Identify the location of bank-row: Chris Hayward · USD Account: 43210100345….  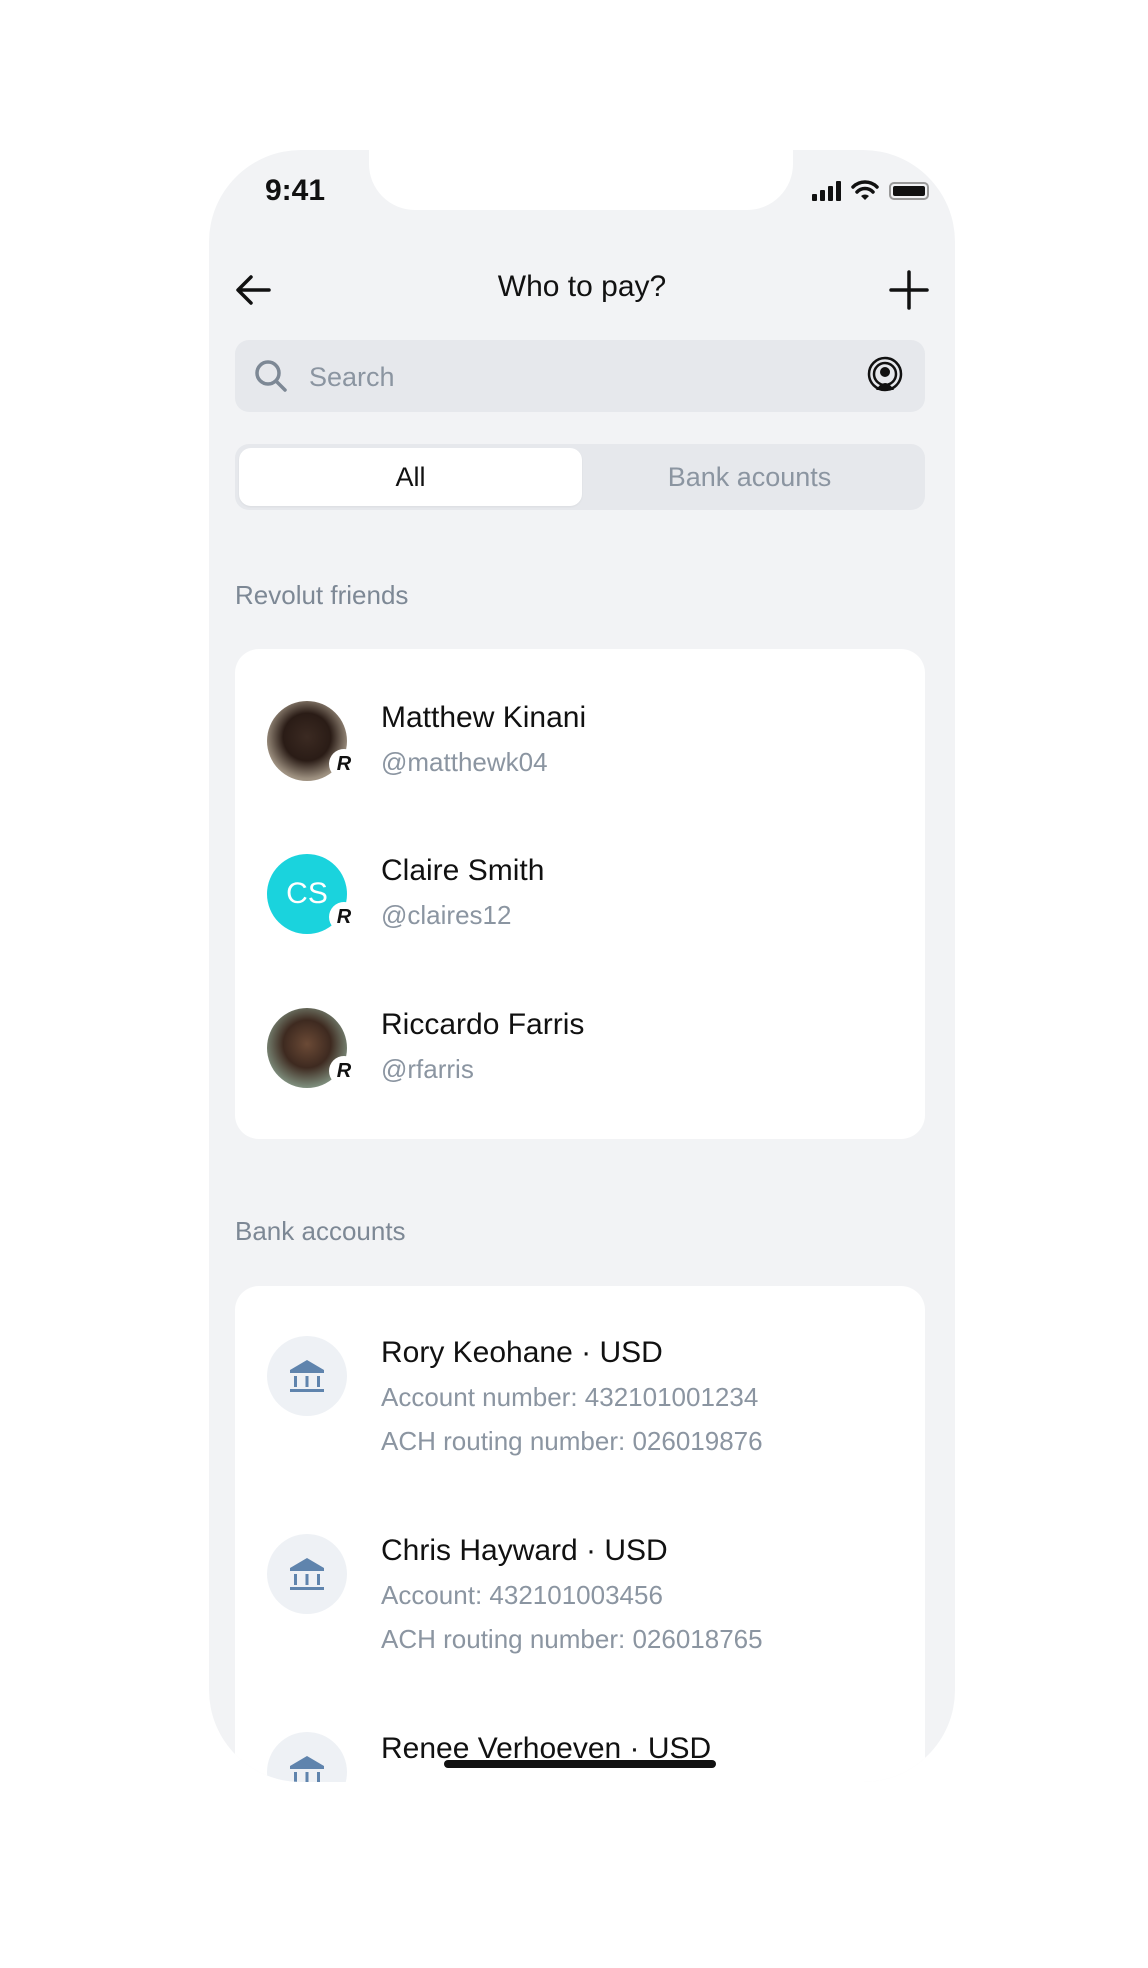
(580, 1583).